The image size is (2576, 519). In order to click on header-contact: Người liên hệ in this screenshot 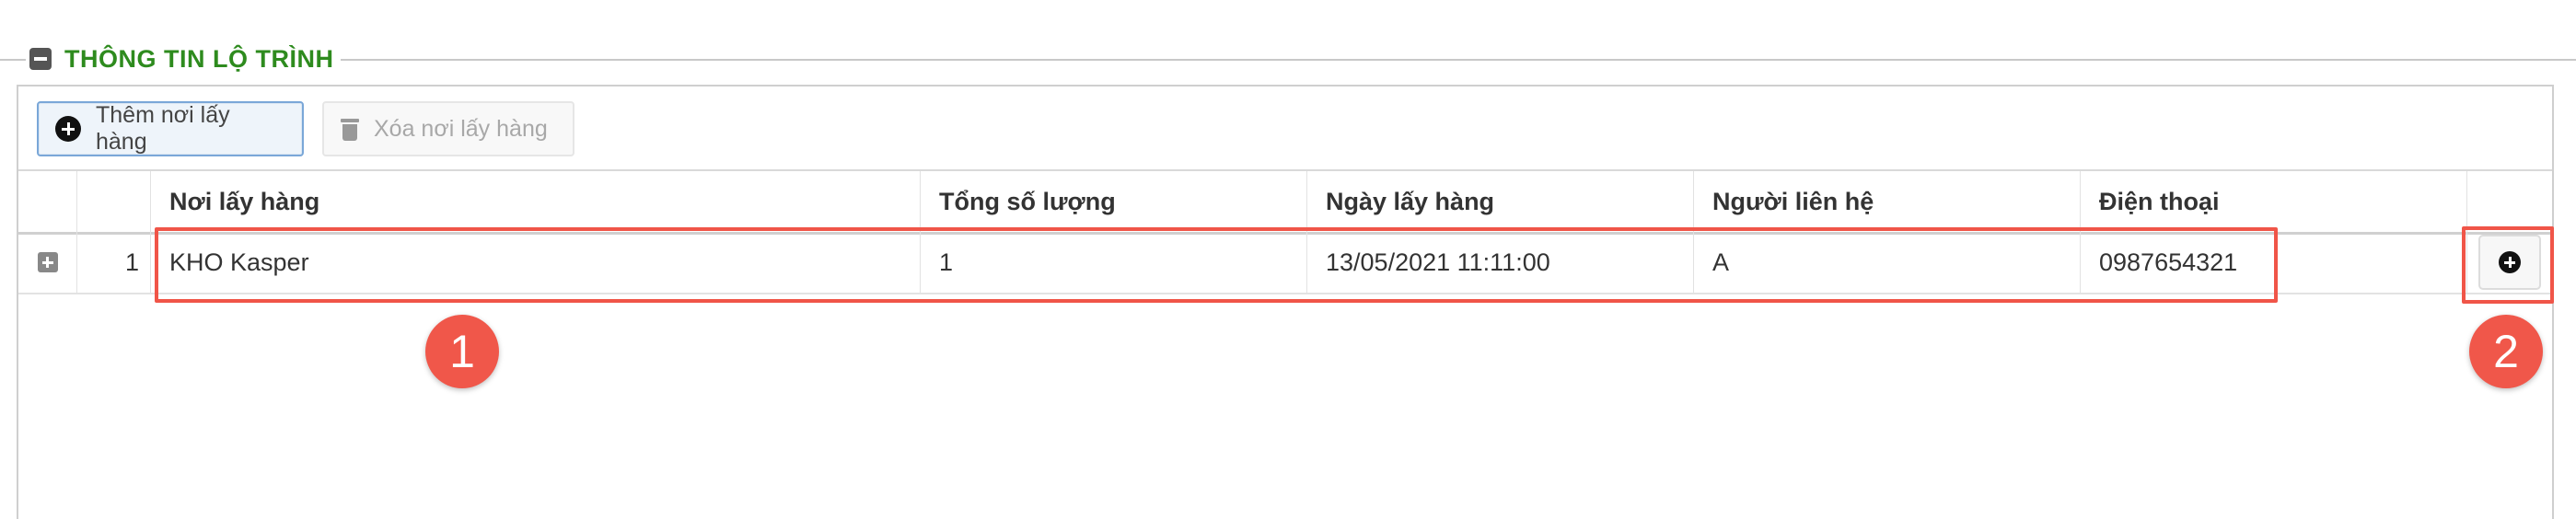, I will do `click(1887, 201)`.